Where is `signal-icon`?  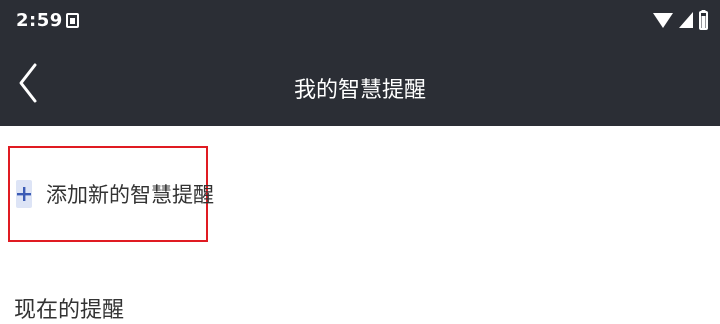
signal-icon is located at coordinates (686, 22).